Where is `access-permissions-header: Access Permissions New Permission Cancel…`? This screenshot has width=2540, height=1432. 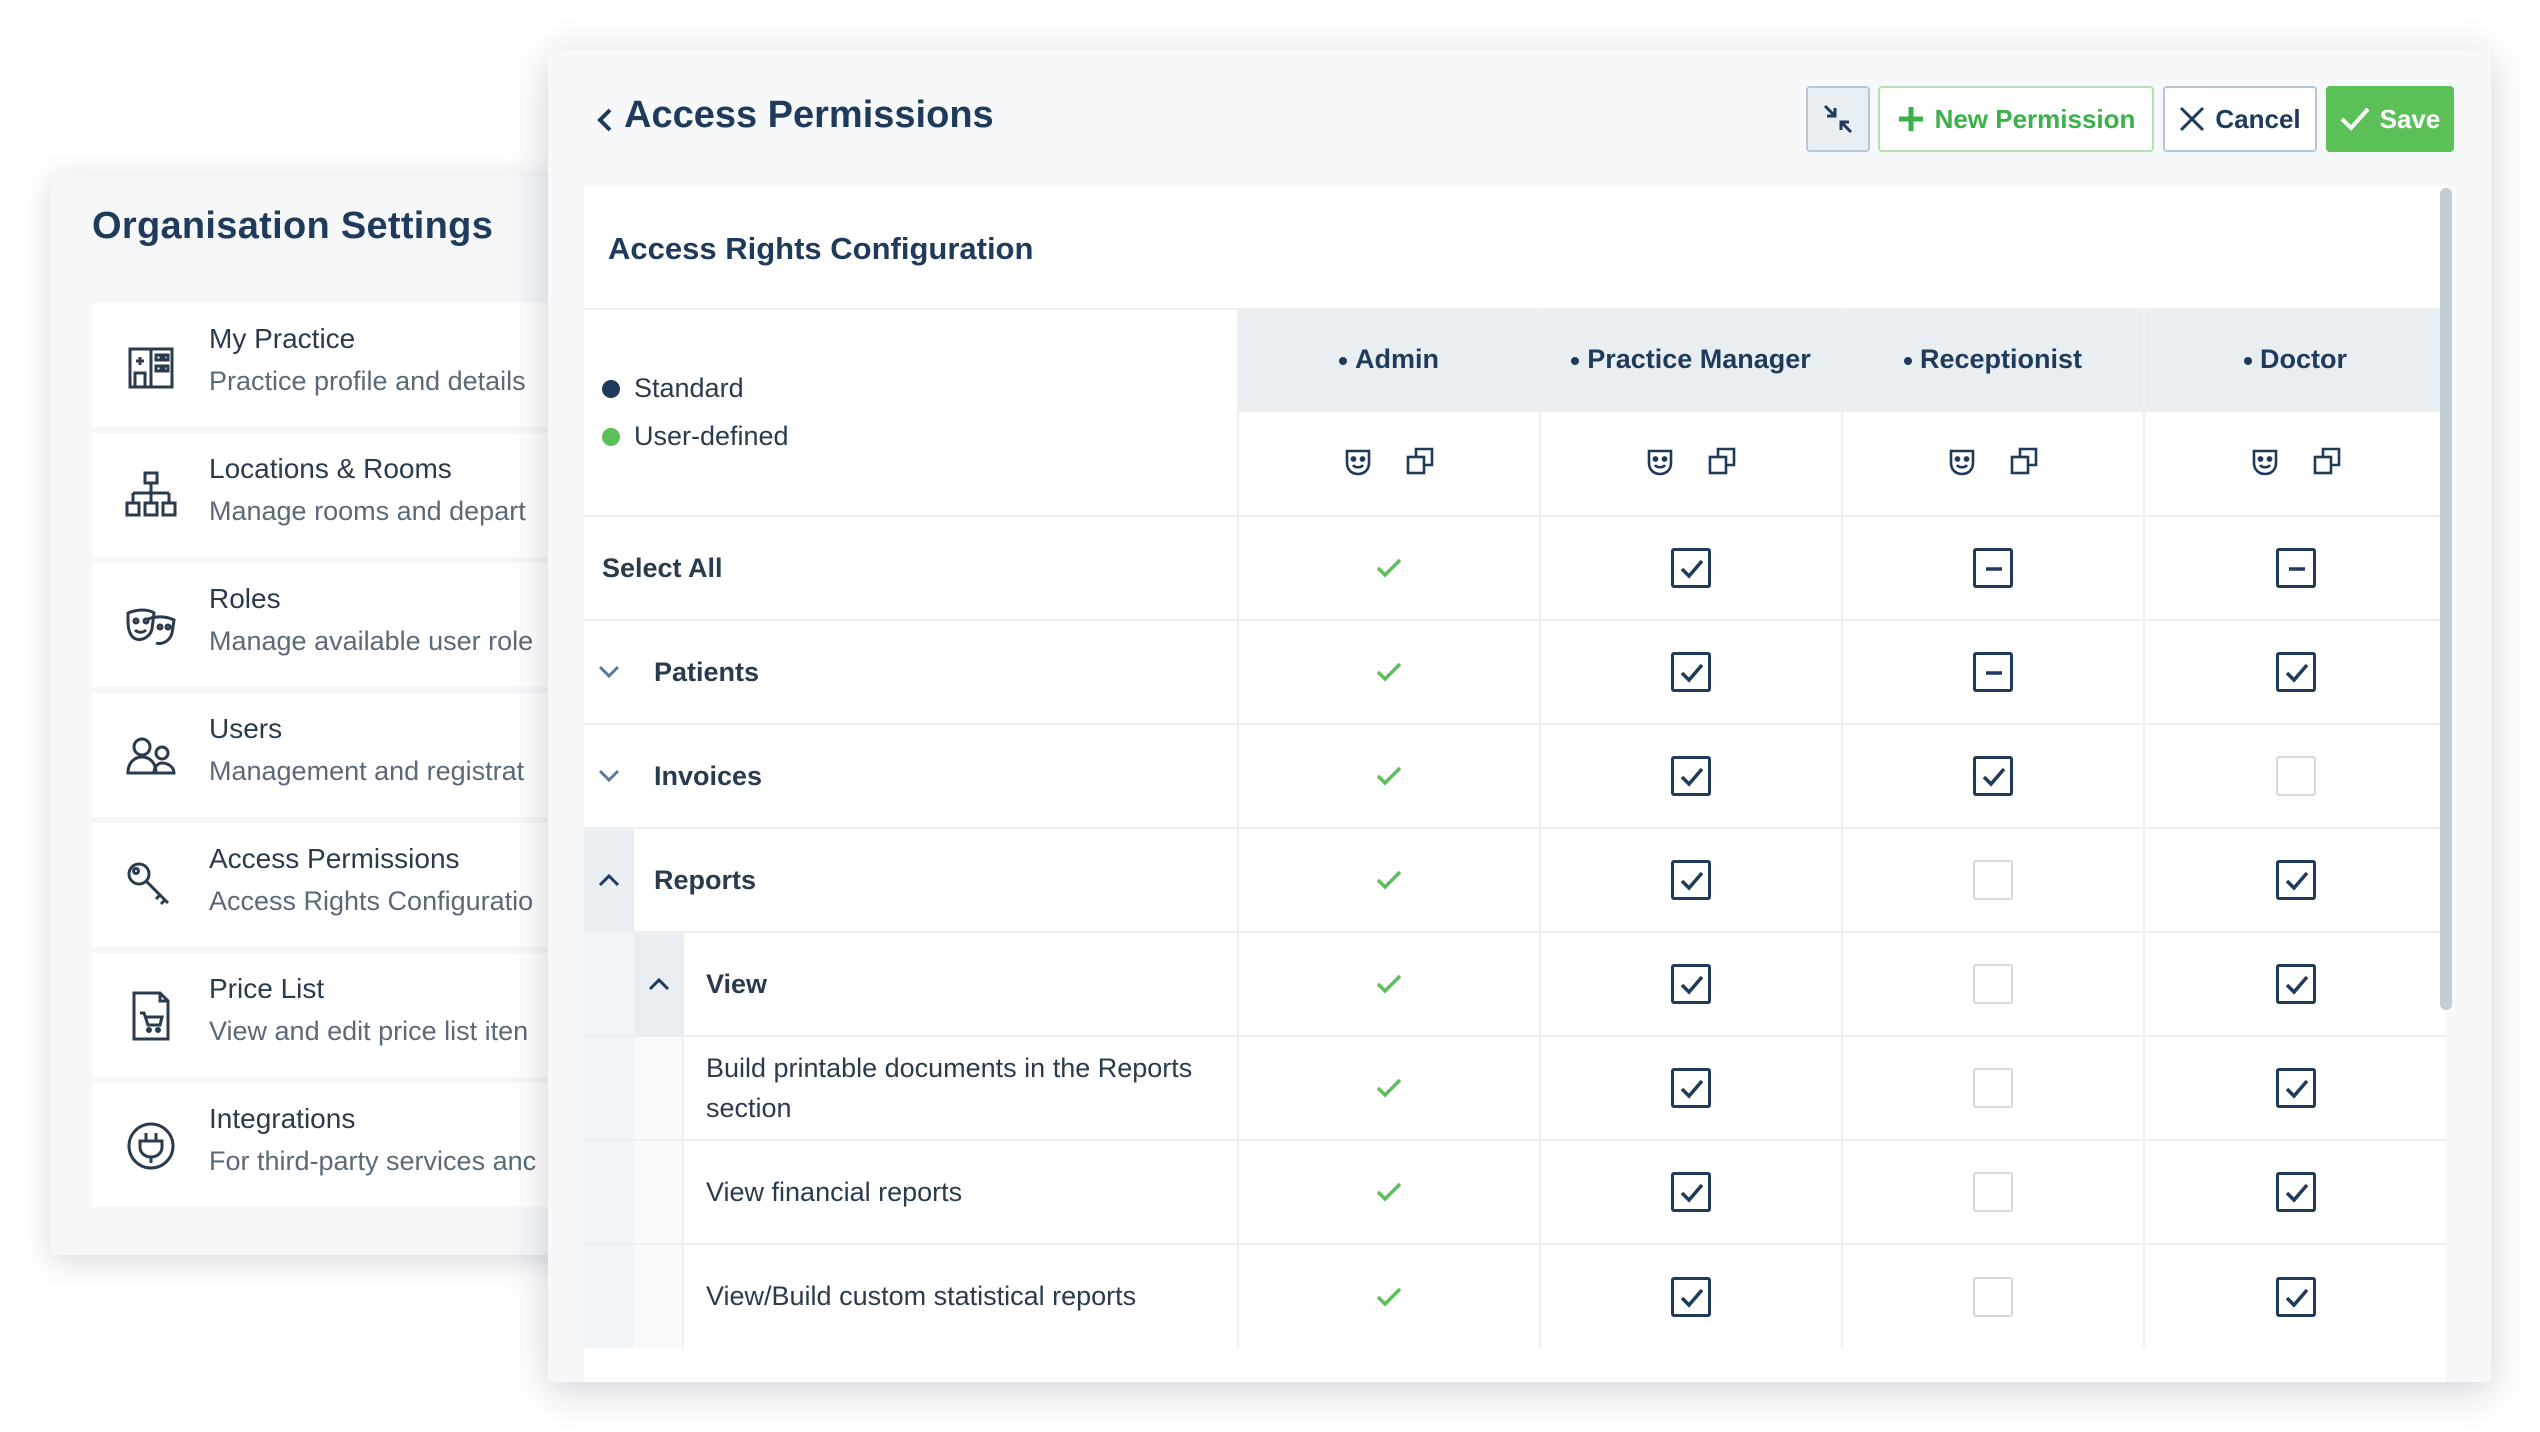 access-permissions-header: Access Permissions New Permission Cancel… is located at coordinates (1519, 117).